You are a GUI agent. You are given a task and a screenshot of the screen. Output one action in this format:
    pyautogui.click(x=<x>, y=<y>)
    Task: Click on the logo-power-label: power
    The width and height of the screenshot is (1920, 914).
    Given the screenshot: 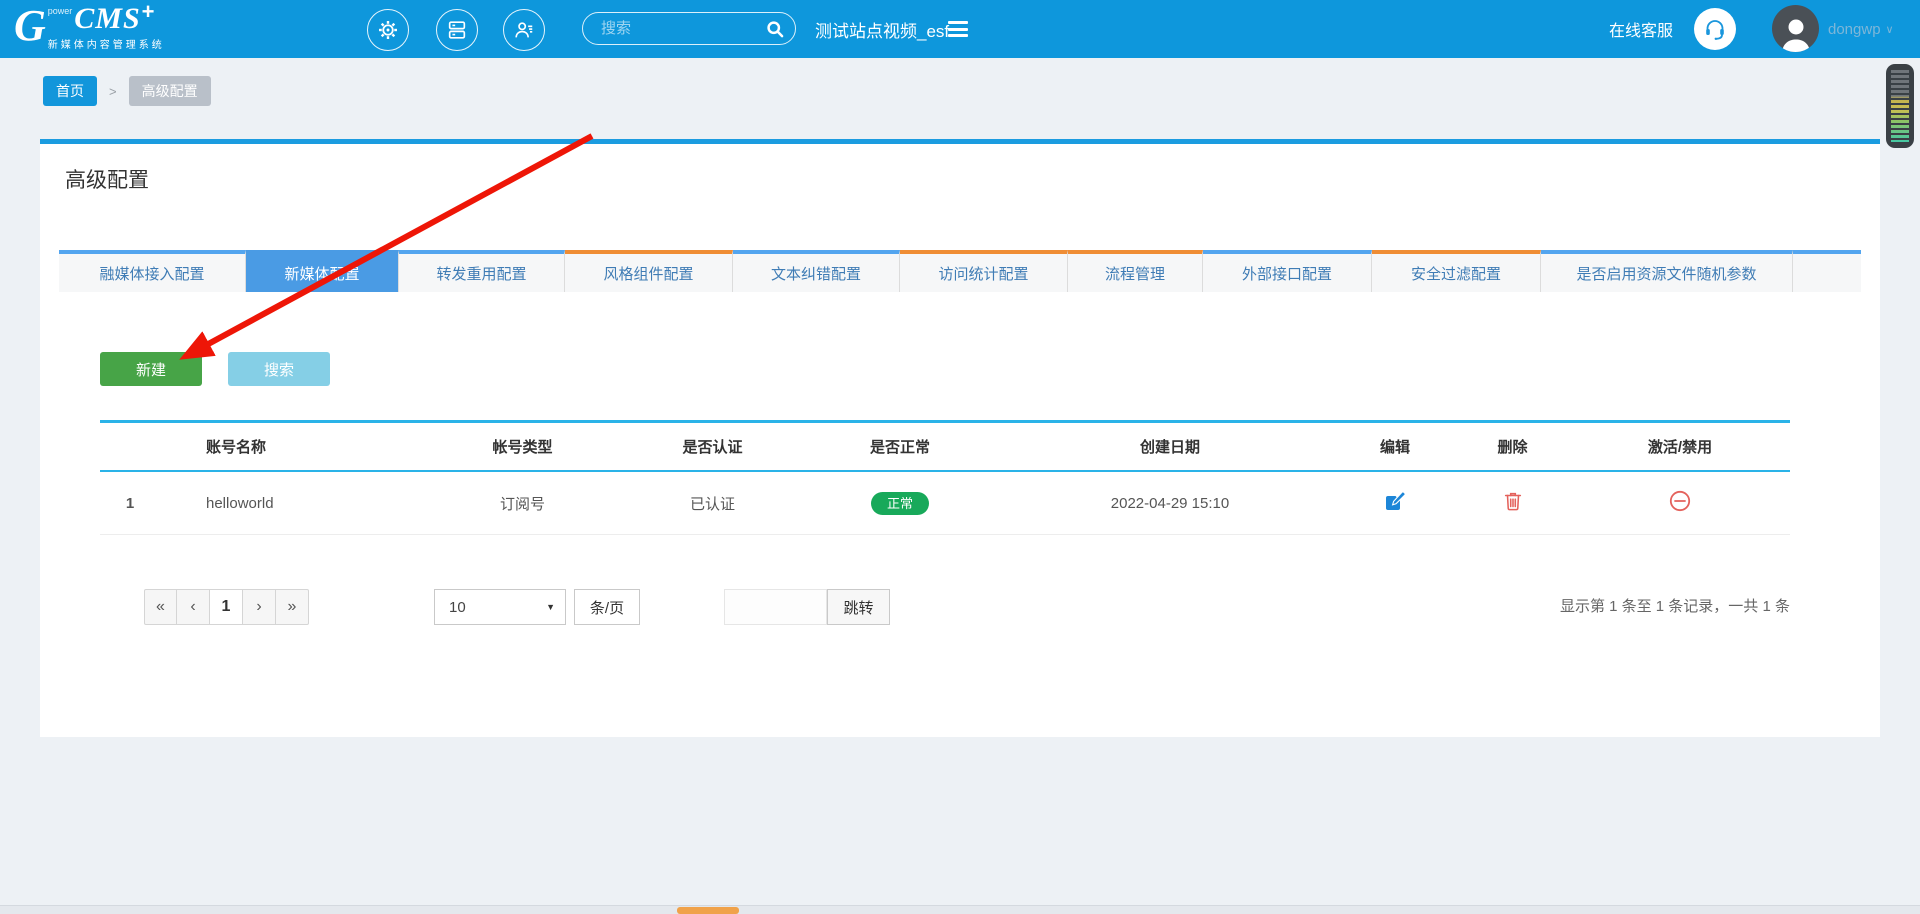 What is the action you would take?
    pyautogui.click(x=60, y=11)
    